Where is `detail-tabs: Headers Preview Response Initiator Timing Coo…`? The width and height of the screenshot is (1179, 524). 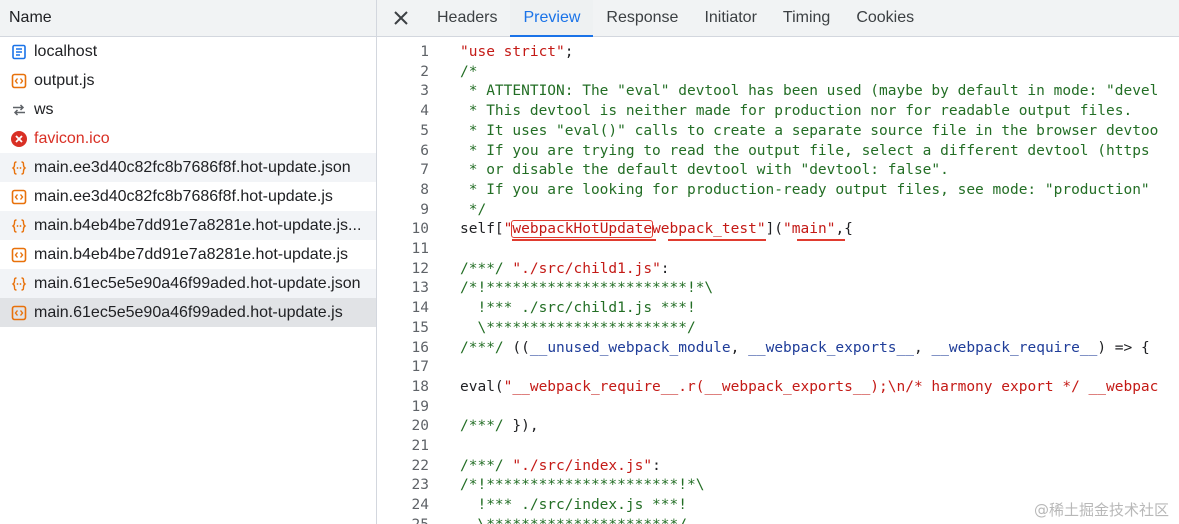
detail-tabs: Headers Preview Response Initiator Timing Coo… is located at coordinates (675, 18).